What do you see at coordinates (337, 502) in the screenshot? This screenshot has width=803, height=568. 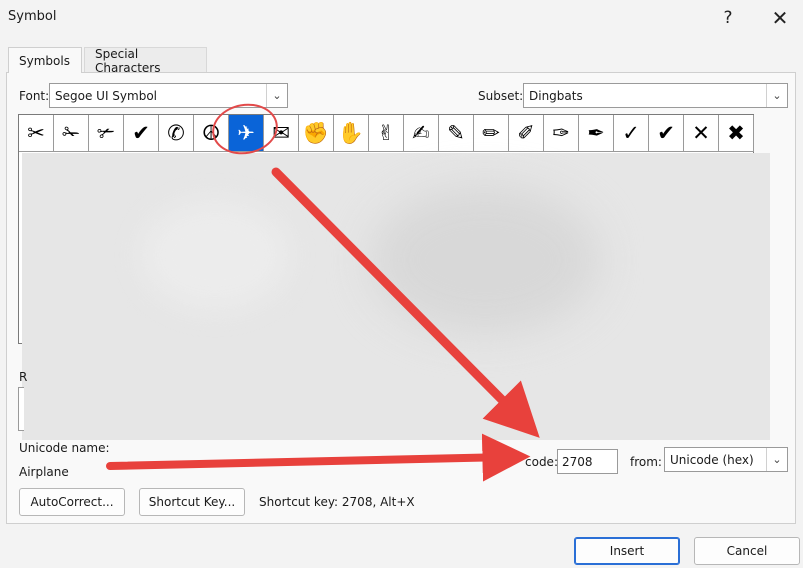 I see `shortcut-key-info: Shortcut key: 2708, Alt+X` at bounding box center [337, 502].